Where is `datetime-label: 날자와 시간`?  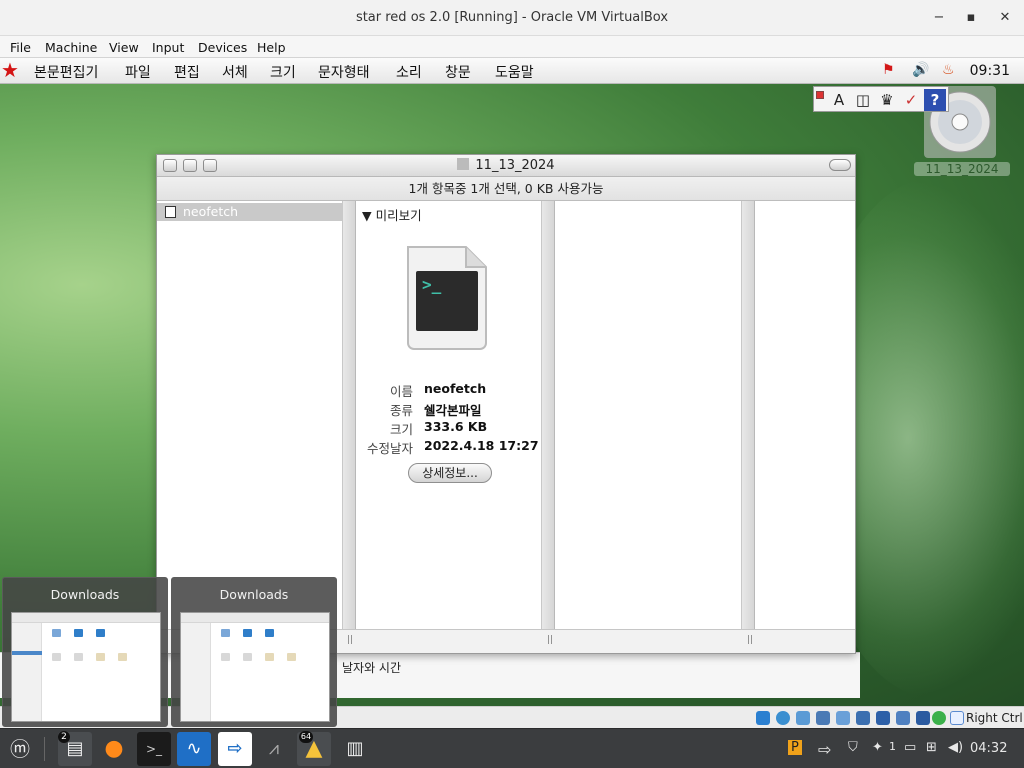 datetime-label: 날자와 시간 is located at coordinates (371, 667).